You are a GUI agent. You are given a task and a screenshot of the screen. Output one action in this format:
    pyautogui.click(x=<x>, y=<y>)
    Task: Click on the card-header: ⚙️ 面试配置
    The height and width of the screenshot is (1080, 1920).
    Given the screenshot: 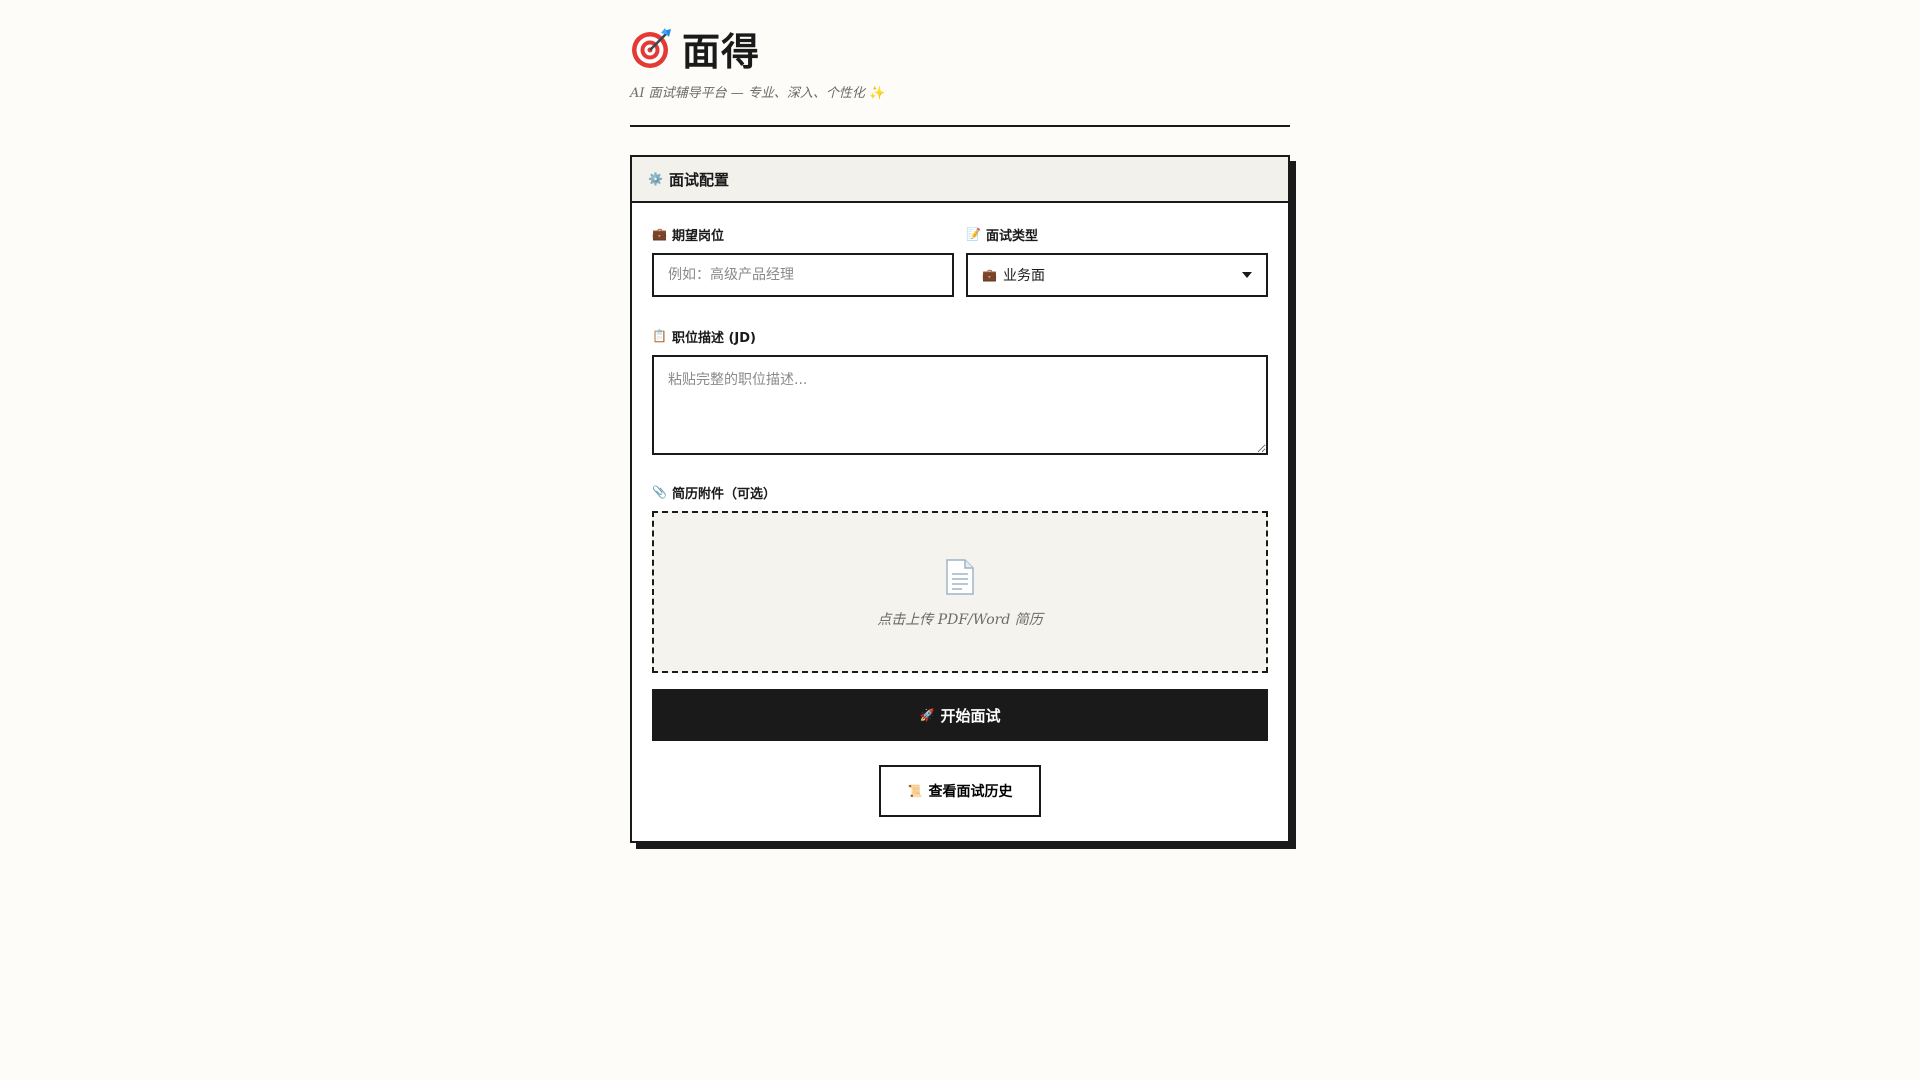 What is the action you would take?
    pyautogui.click(x=960, y=180)
    